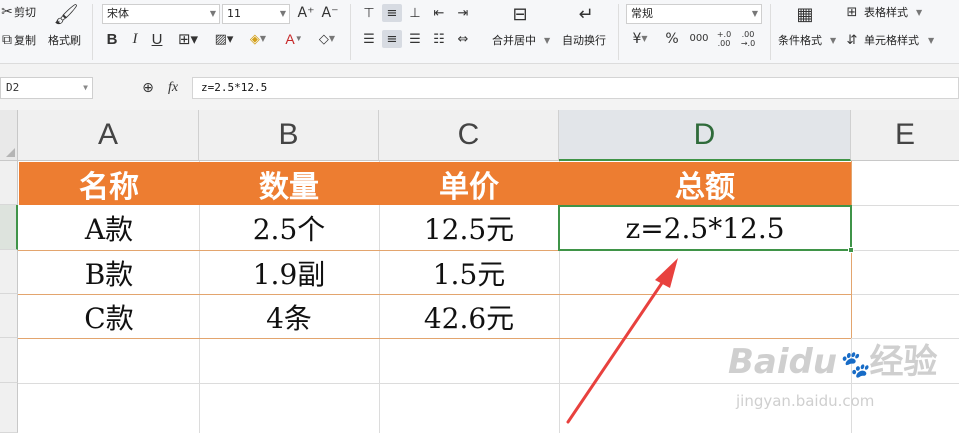  I want to click on name-box: D2 ▼, so click(46, 88).